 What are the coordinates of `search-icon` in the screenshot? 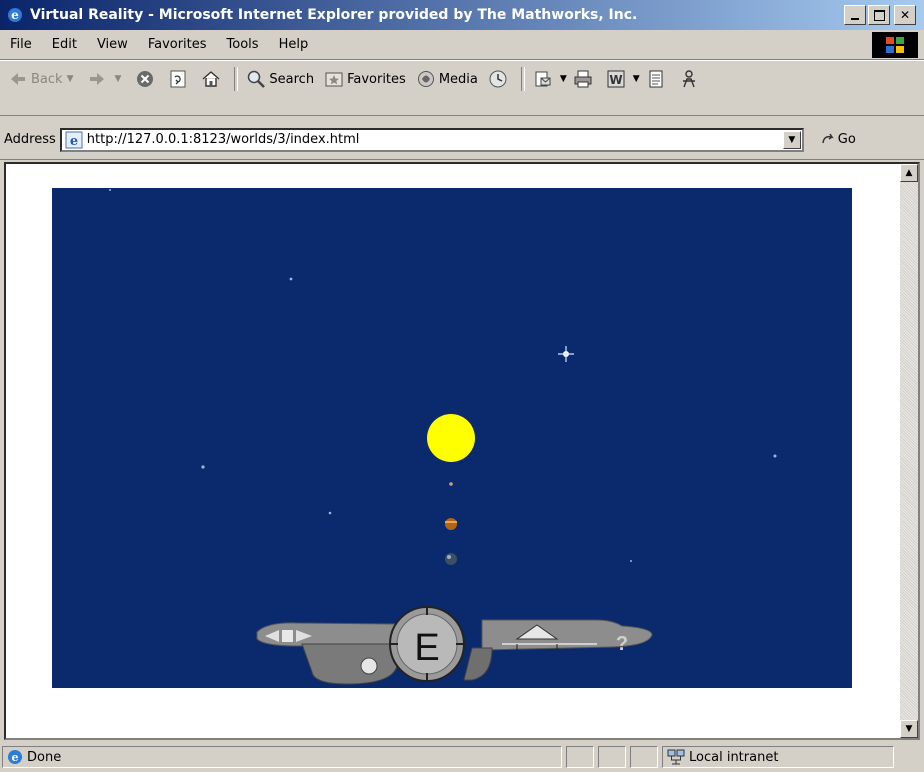 It's located at (257, 79).